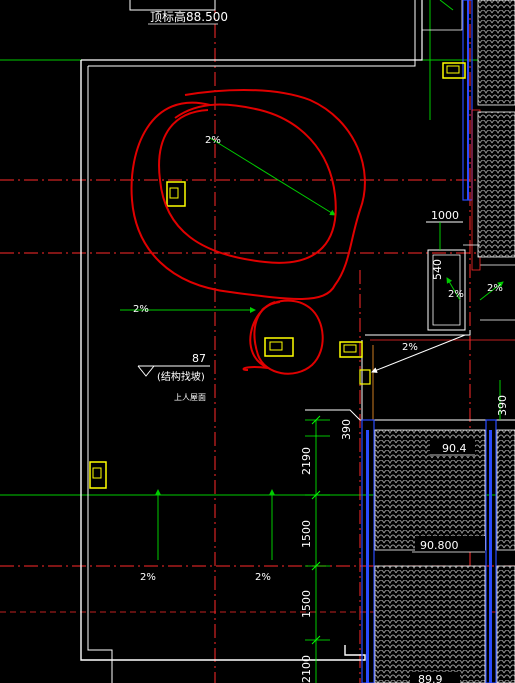  Describe the element at coordinates (181, 376) in the screenshot. I see `structure-slope-label: (结构找坡)` at that location.